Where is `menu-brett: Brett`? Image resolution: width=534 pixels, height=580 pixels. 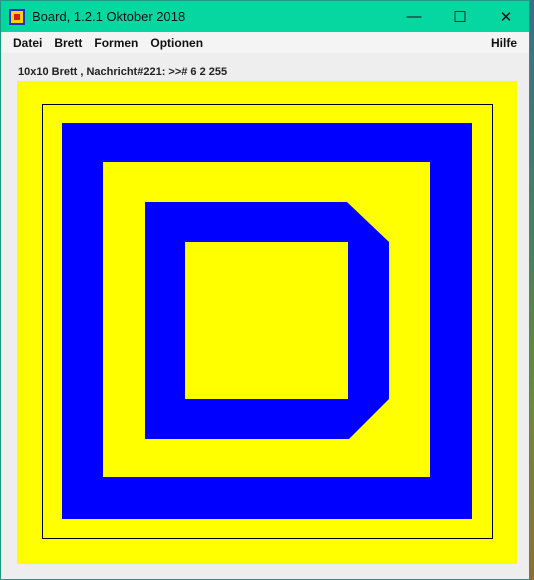
menu-brett: Brett is located at coordinates (68, 43).